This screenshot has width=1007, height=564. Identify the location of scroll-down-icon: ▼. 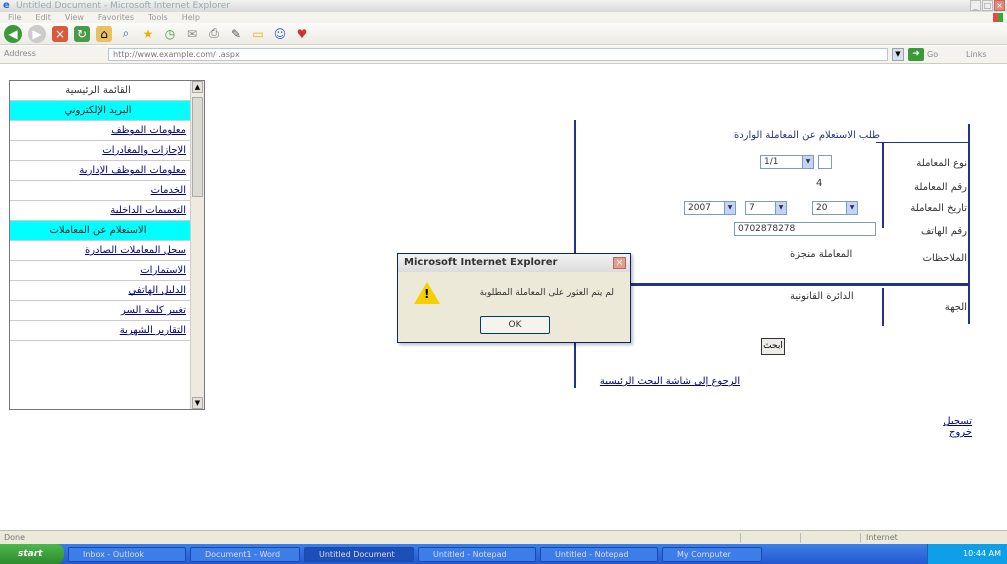
(197, 403).